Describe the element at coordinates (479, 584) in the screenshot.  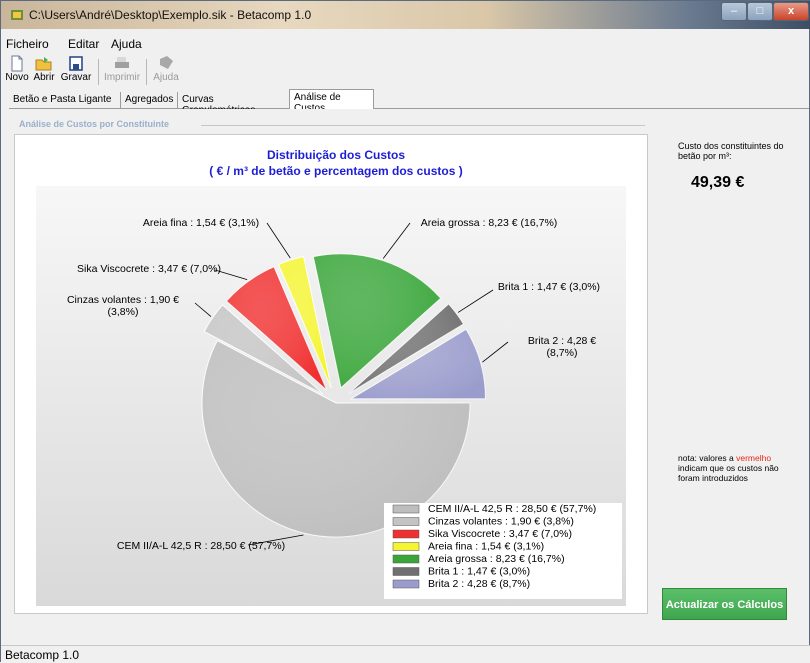
I see `legend-entry-6: Brita 2 : 4,28 € (8,7%)` at that location.